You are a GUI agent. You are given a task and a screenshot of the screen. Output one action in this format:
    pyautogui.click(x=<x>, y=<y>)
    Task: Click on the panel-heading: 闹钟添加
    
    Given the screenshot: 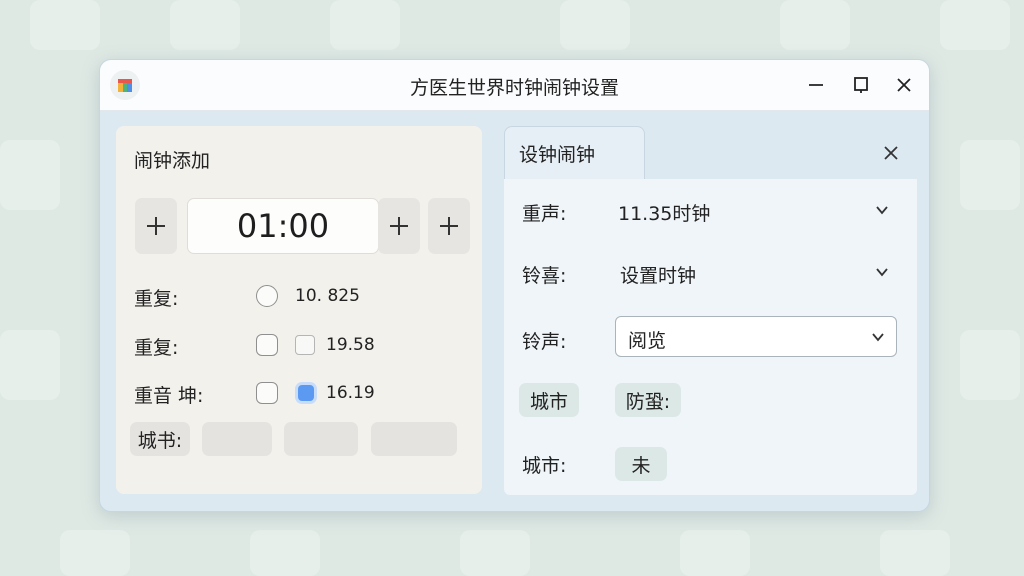 What is the action you would take?
    pyautogui.click(x=172, y=161)
    